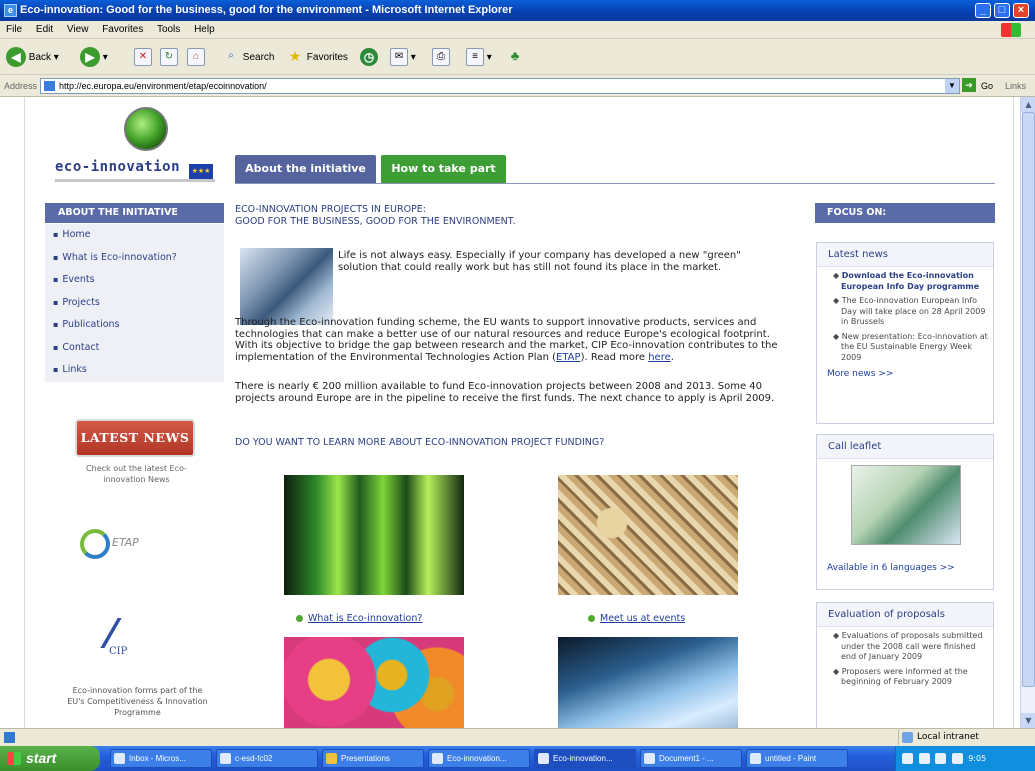 Image resolution: width=1035 pixels, height=771 pixels. What do you see at coordinates (374, 682) in the screenshot?
I see `thread-spools-photo` at bounding box center [374, 682].